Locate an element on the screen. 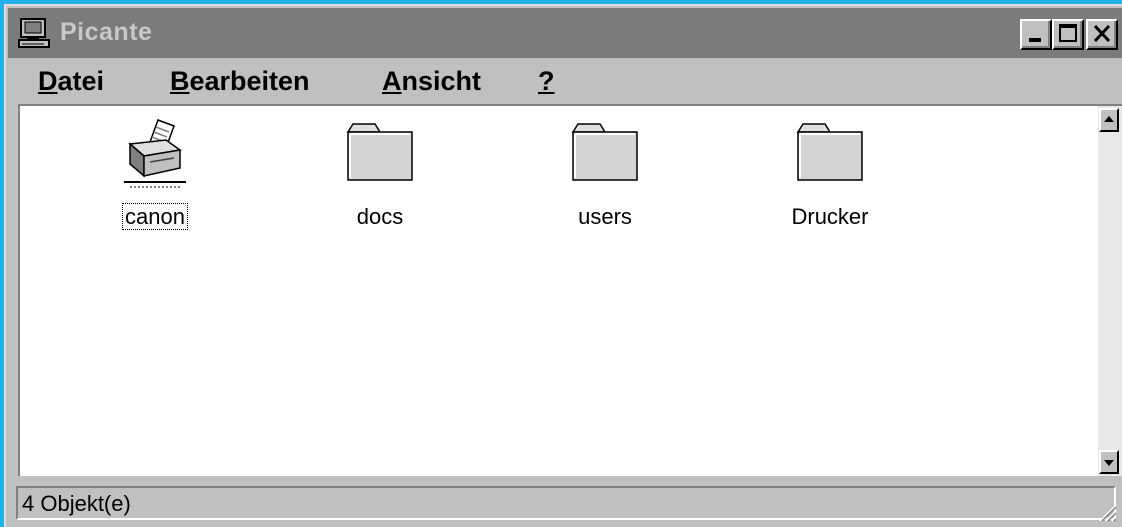 The height and width of the screenshot is (527, 1122). menu-help-label: ? is located at coordinates (546, 81).